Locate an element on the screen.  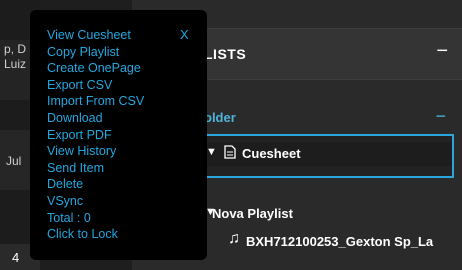
menu-item-click-to-lock: Click to Lock is located at coordinates (82, 234).